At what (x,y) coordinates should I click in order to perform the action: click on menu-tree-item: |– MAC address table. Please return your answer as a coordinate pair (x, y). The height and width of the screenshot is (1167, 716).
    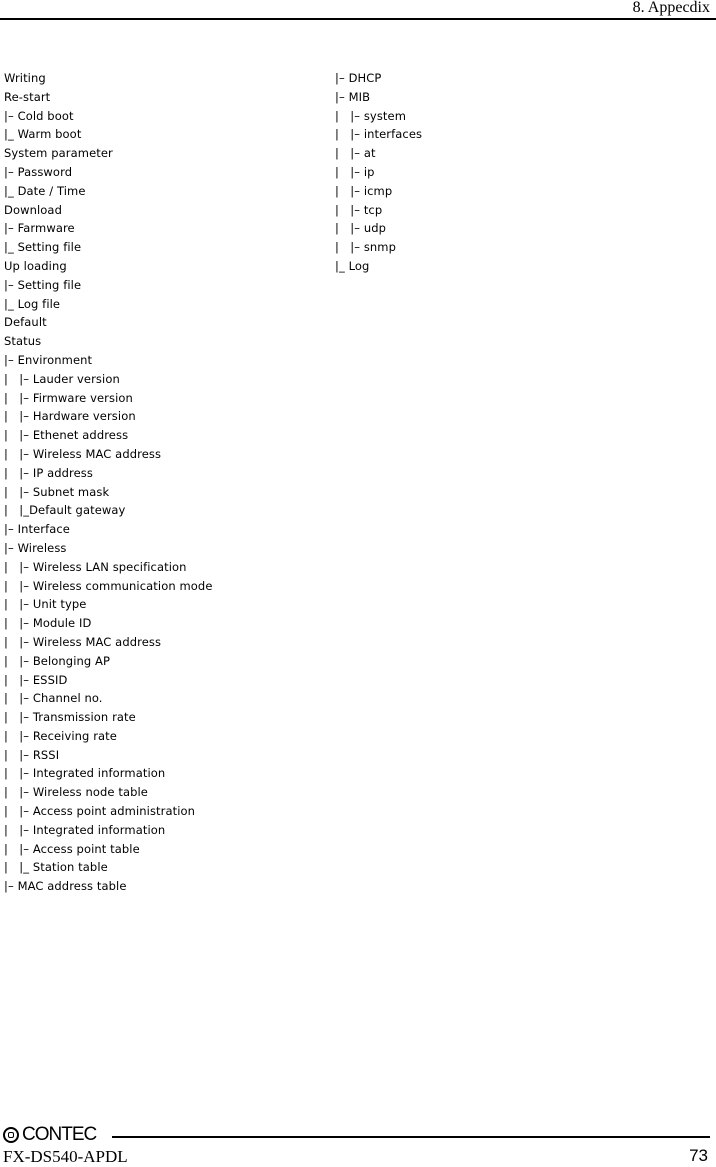
    Looking at the image, I should click on (65, 886).